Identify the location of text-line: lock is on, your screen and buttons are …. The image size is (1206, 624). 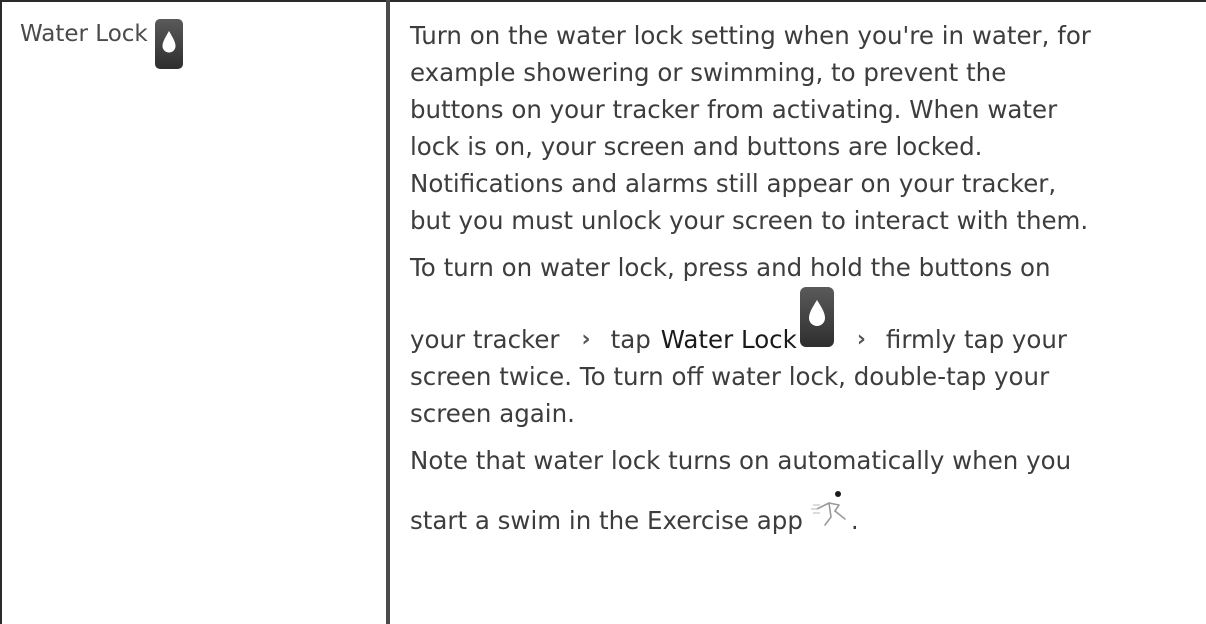
(696, 146).